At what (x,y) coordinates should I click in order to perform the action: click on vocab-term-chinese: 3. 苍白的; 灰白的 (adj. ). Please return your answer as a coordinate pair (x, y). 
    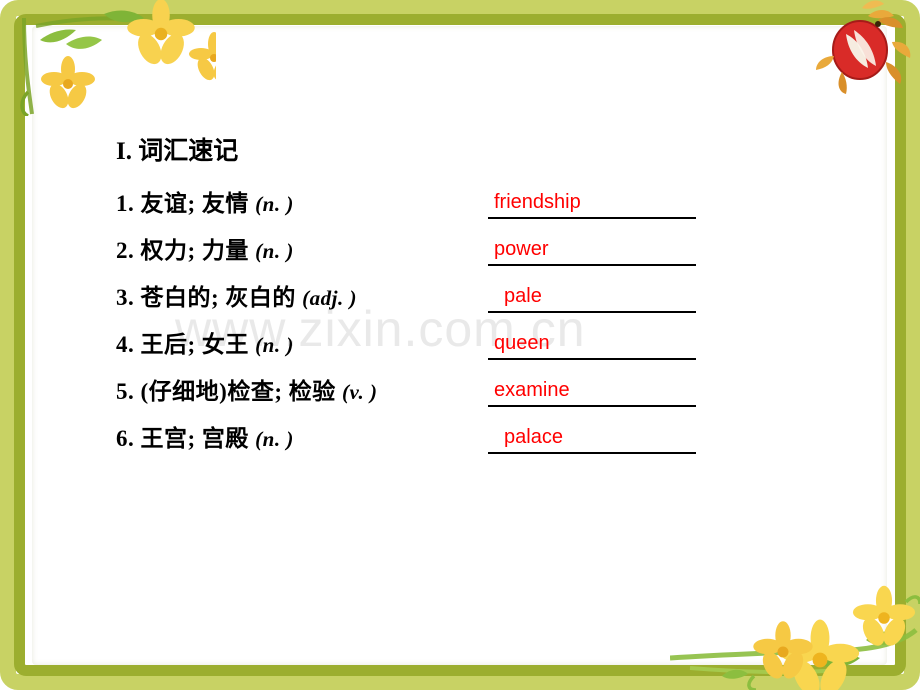
    Looking at the image, I should click on (236, 295).